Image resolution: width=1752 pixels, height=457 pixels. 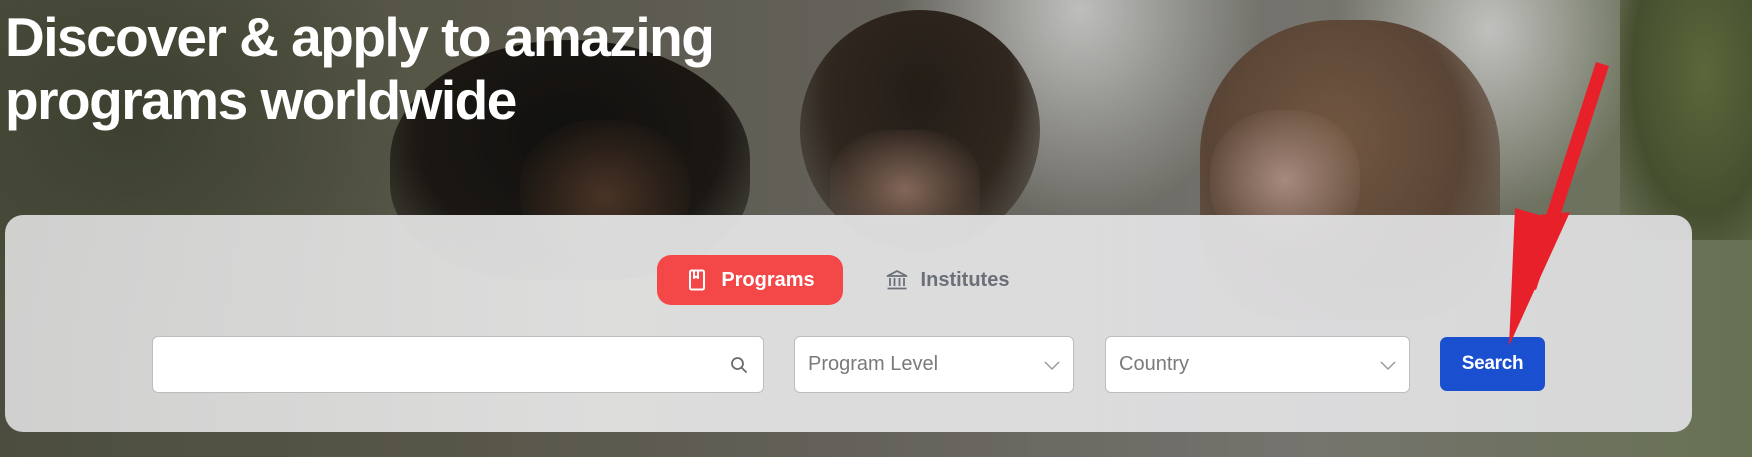 I want to click on tab-institutes-label: Institutes, so click(x=965, y=279).